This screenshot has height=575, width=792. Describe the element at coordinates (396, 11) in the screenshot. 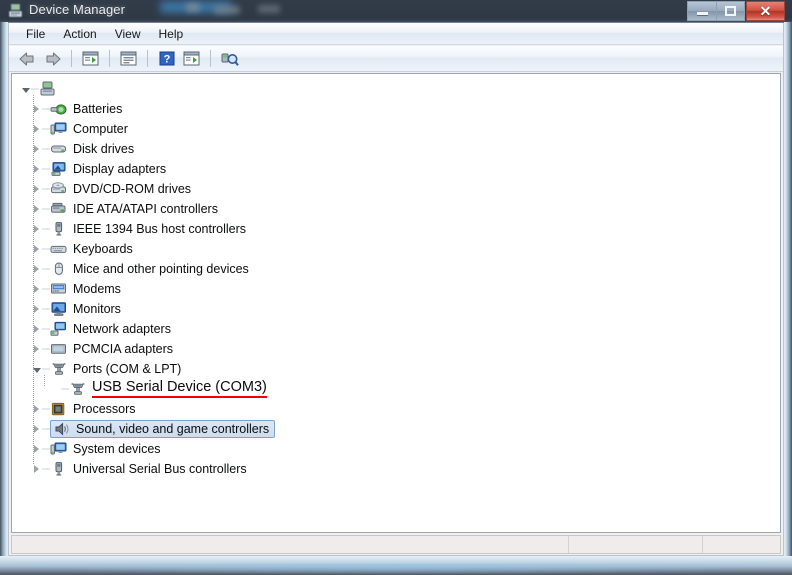

I see `title-bar: Device Manager ✕` at that location.